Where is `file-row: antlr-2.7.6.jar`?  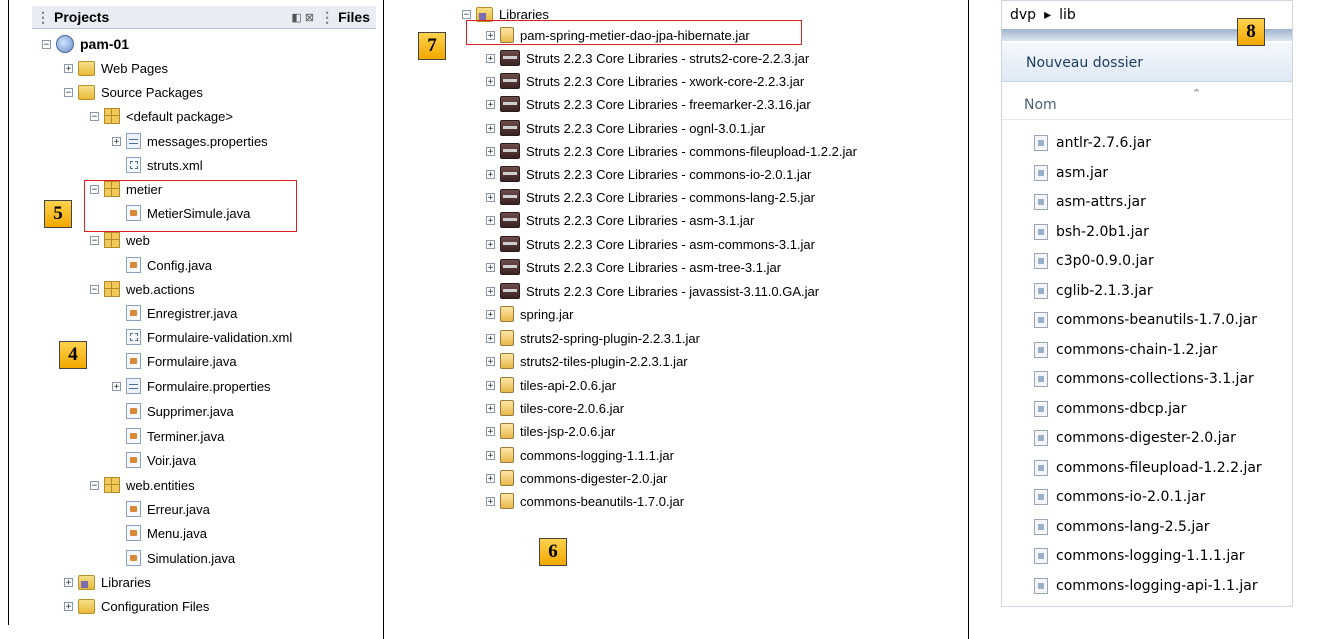
file-row: antlr-2.7.6.jar is located at coordinates (1092, 143).